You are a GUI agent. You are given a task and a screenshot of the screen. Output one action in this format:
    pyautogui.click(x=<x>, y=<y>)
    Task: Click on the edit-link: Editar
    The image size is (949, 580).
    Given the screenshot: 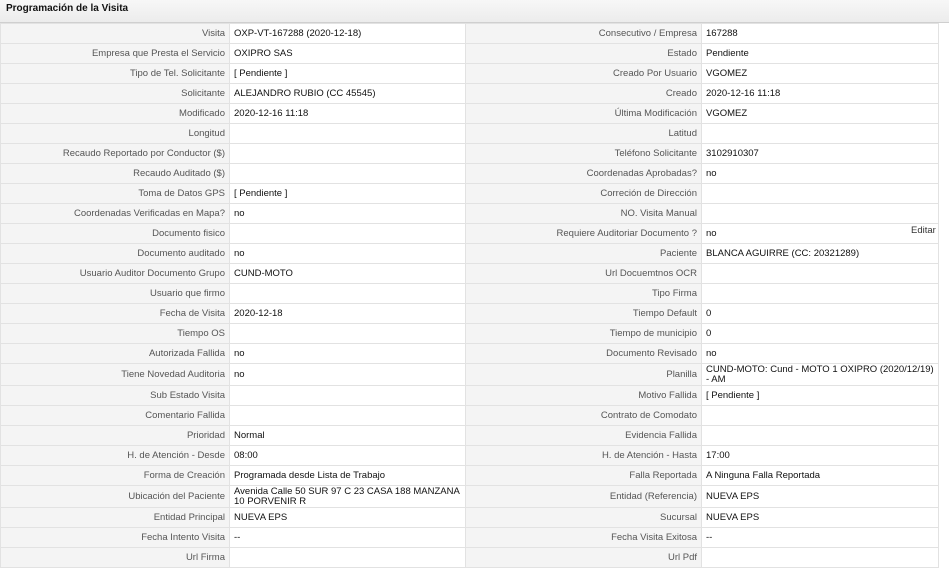 What is the action you would take?
    pyautogui.click(x=923, y=230)
    